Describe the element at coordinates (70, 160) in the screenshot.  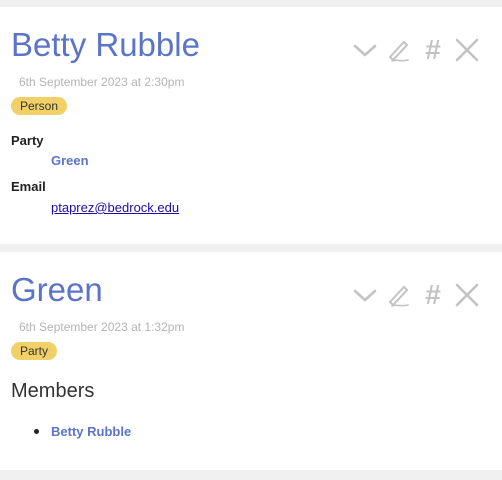
I see `party-link: Green` at that location.